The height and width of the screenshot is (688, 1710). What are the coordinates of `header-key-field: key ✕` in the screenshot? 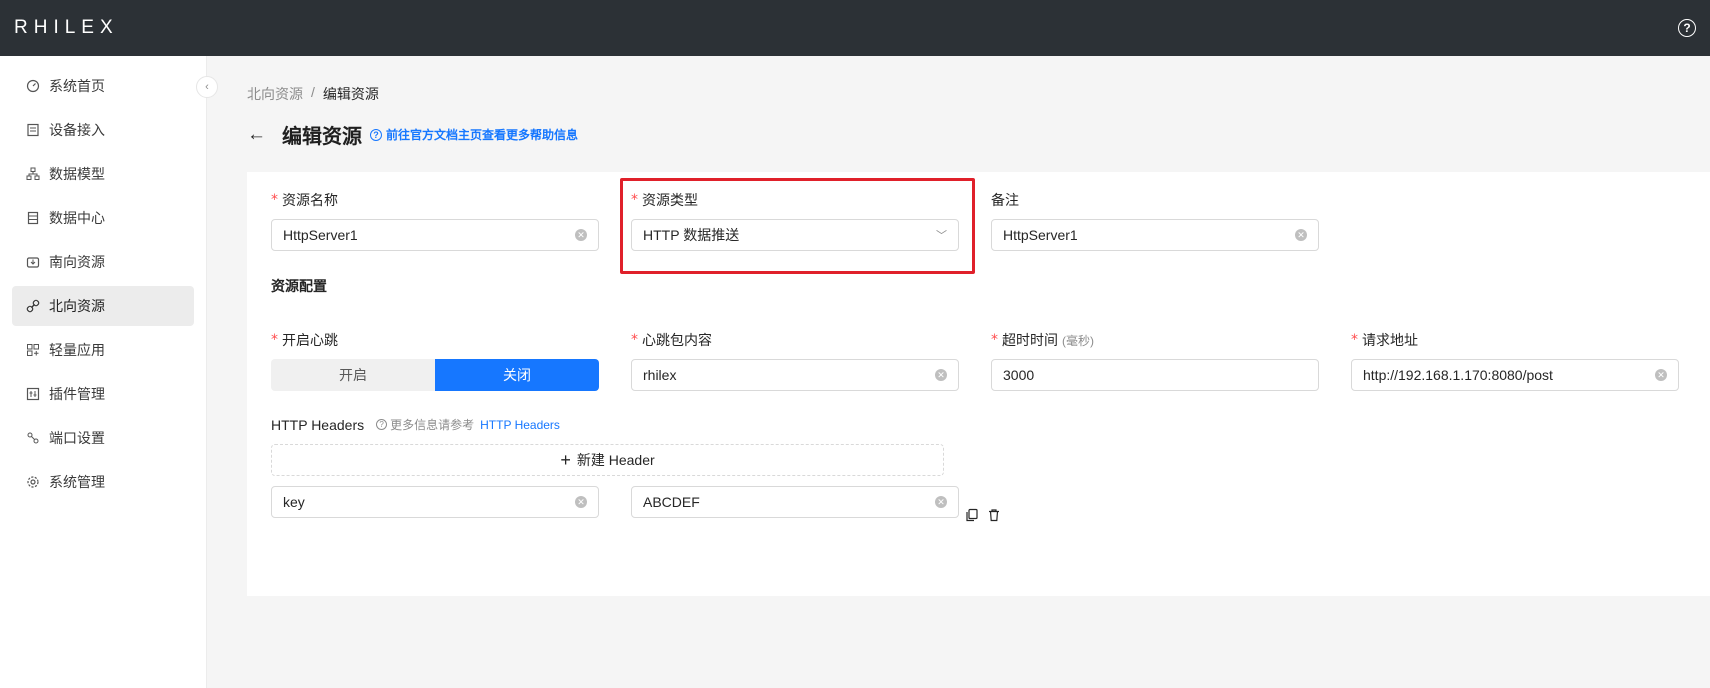 It's located at (435, 502).